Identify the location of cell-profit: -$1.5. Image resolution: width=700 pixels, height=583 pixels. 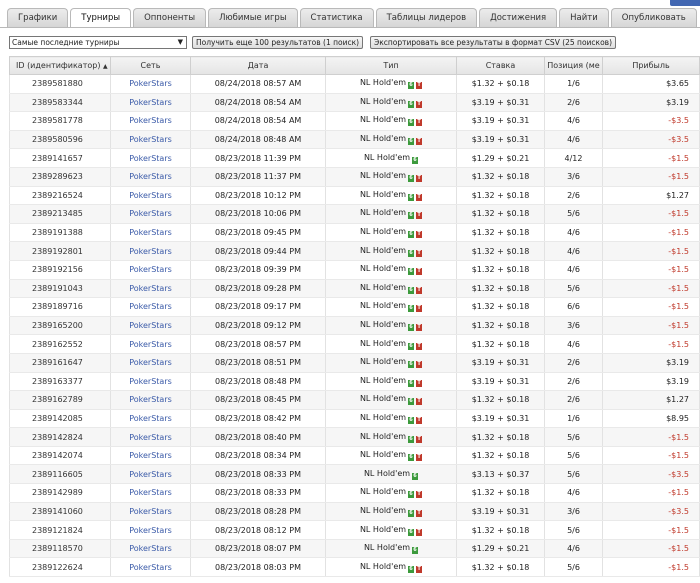
(651, 158).